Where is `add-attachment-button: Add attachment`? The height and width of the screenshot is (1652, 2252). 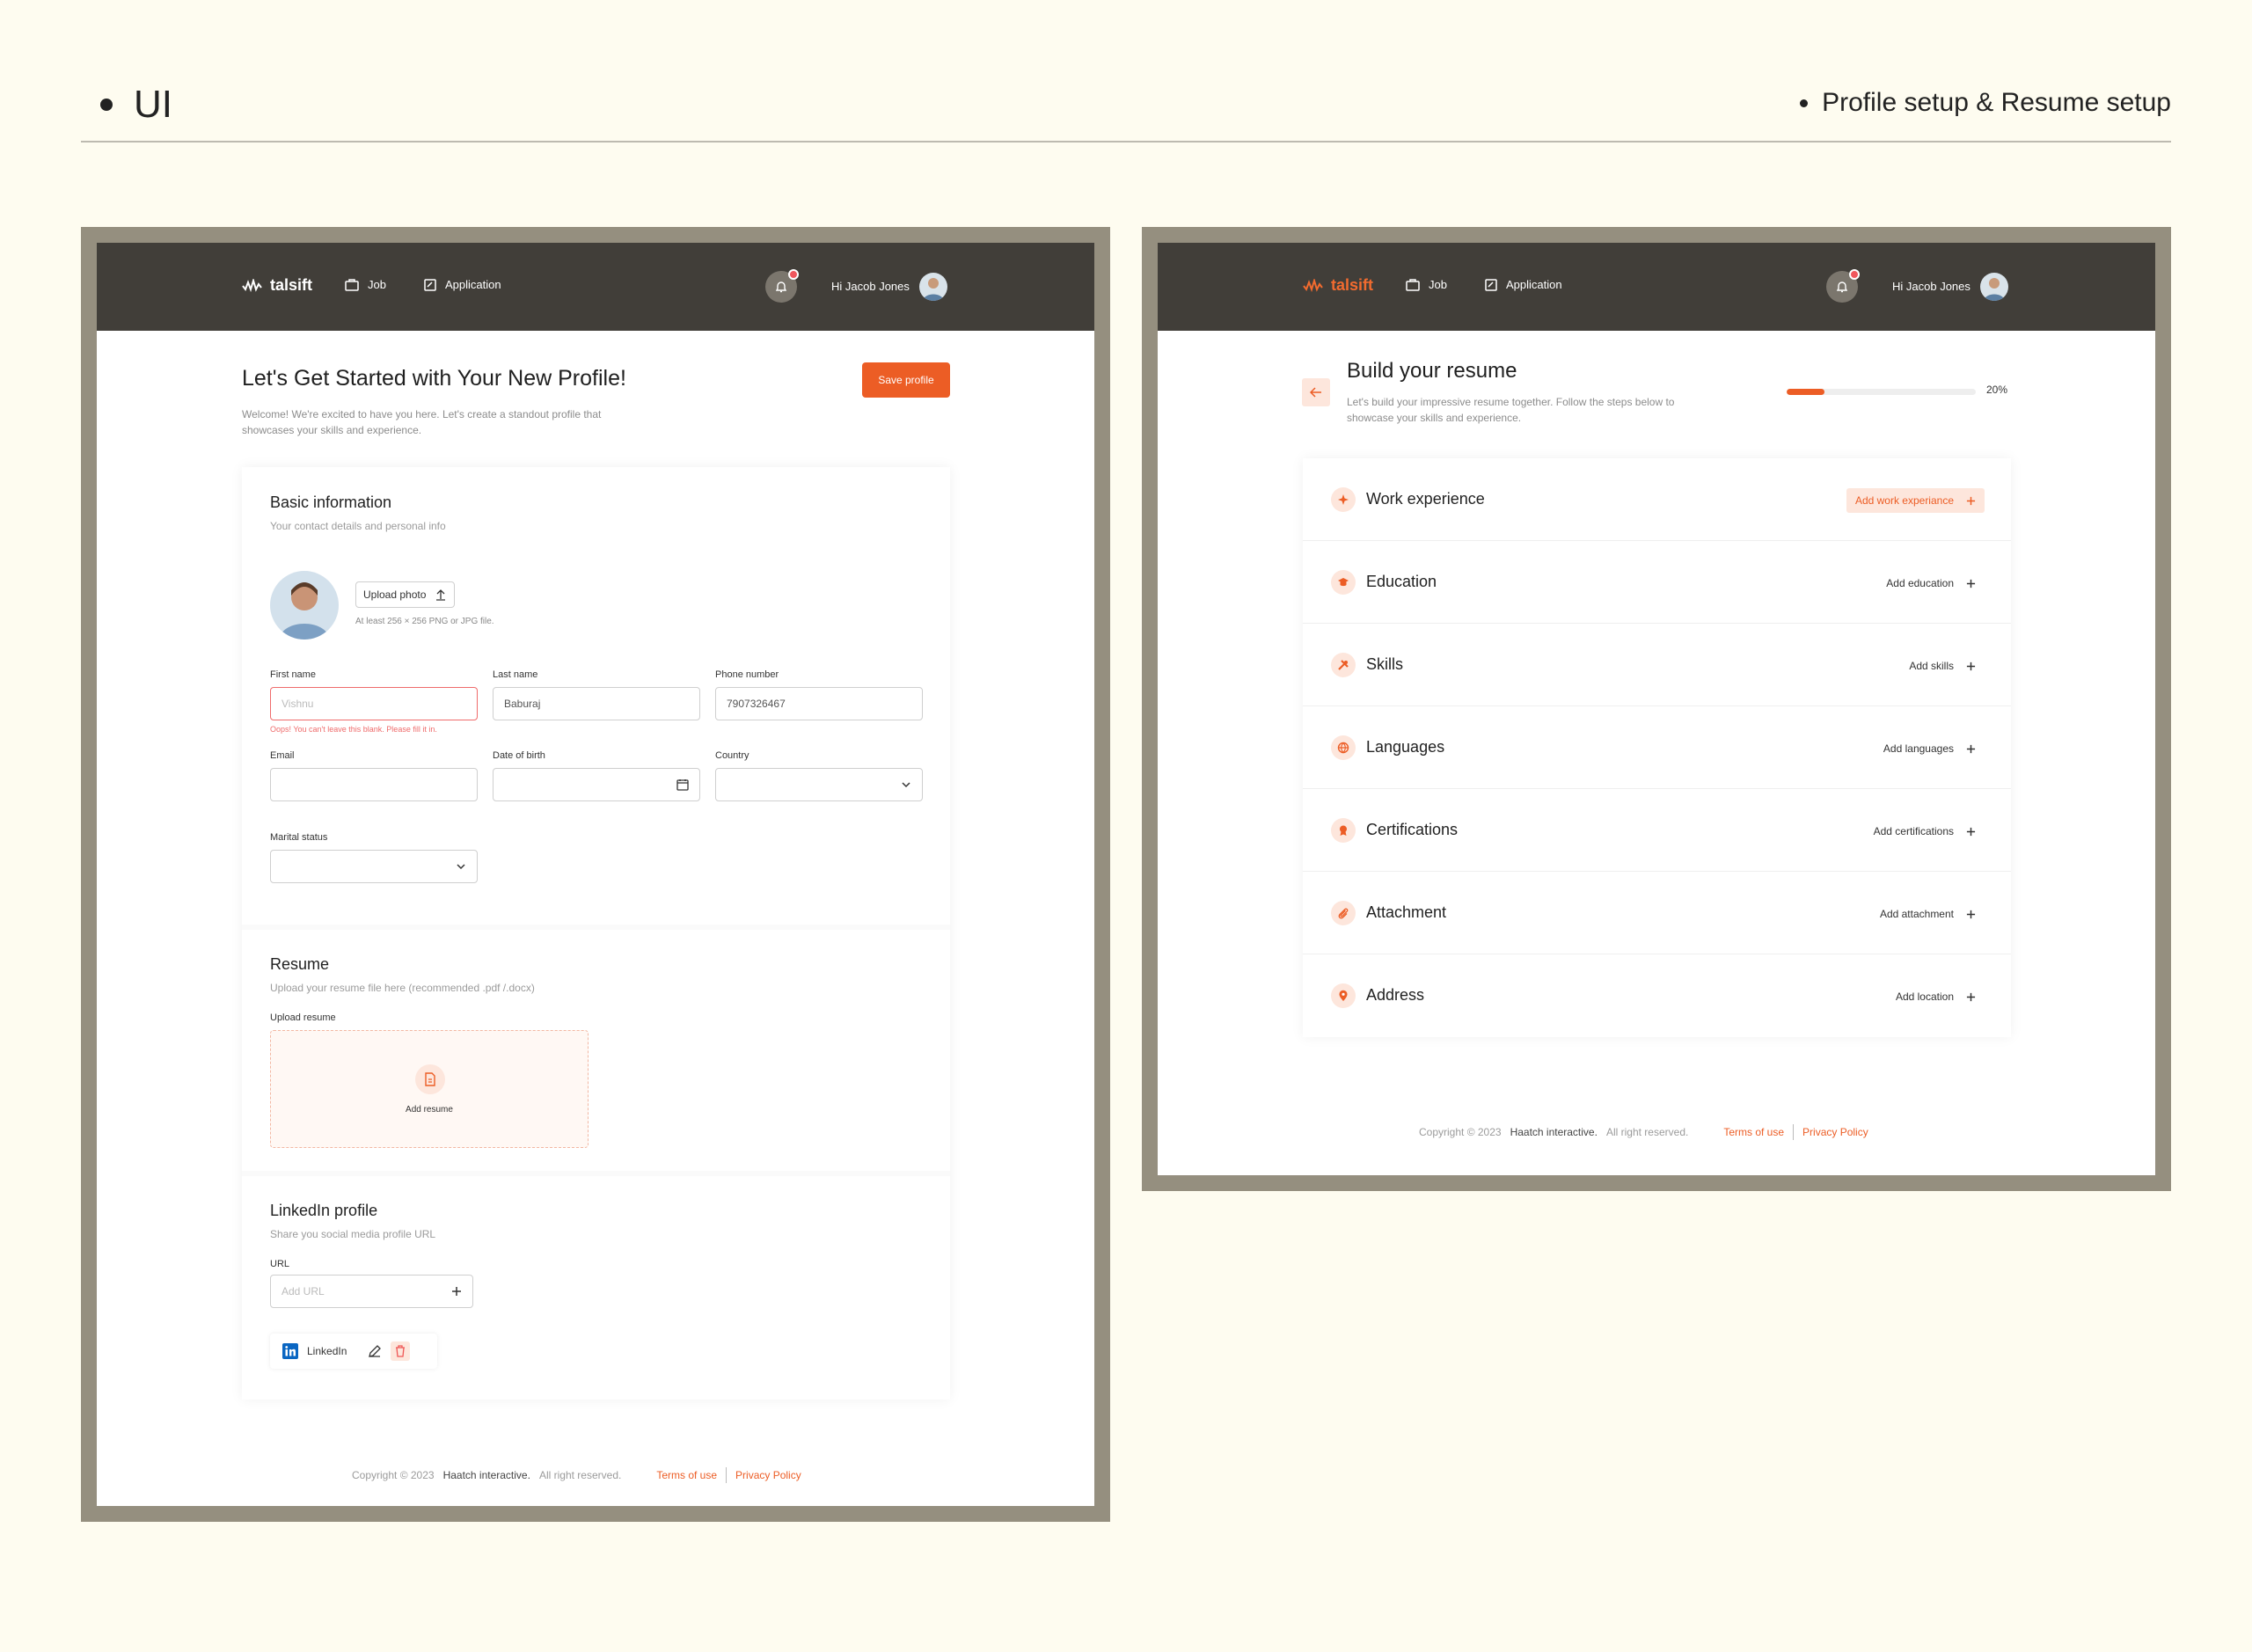
add-attachment-button: Add attachment is located at coordinates (1928, 914).